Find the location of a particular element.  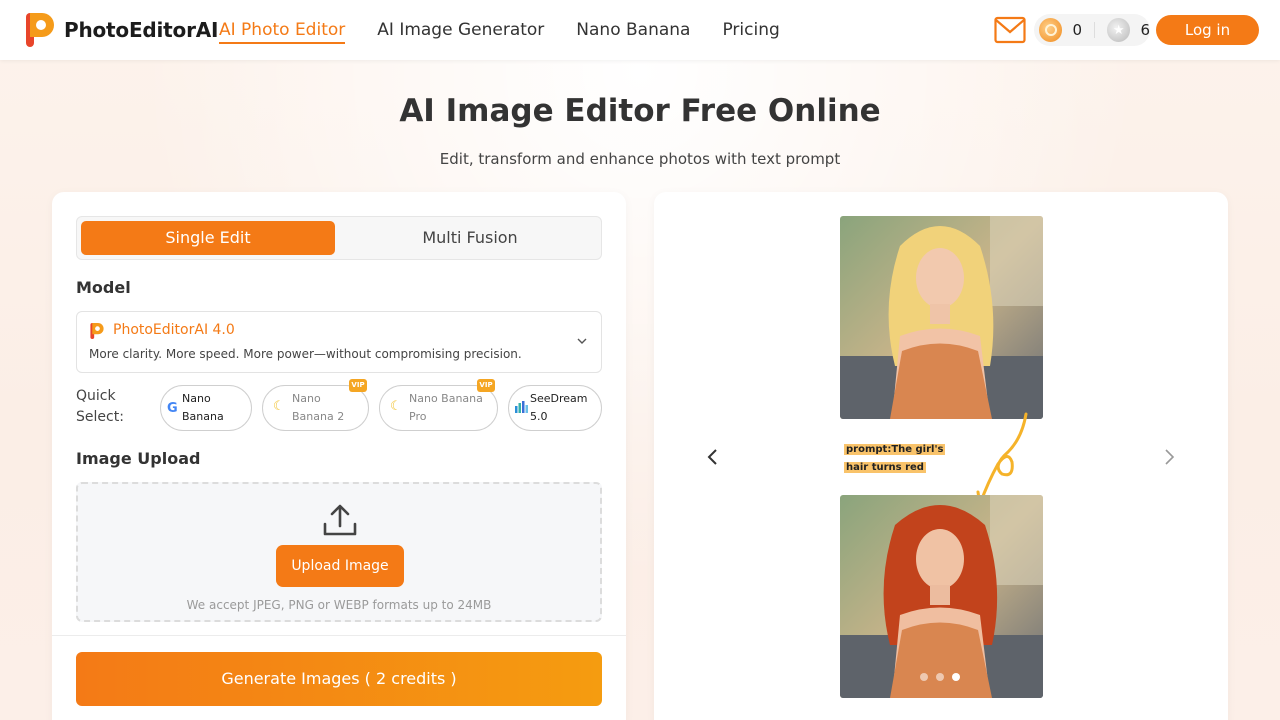

chip-label-line2: Banana 2 is located at coordinates (318, 416).